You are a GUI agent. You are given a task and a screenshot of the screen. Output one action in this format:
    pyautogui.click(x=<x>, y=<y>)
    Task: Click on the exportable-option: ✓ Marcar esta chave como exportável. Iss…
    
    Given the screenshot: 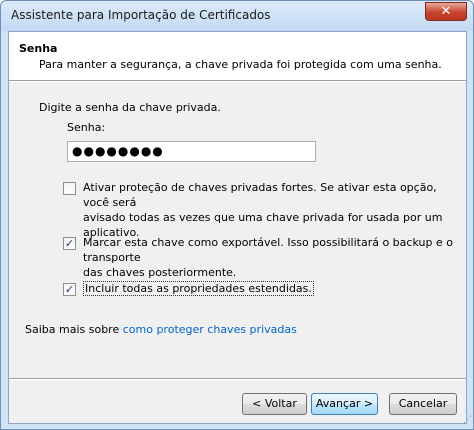 What is the action you would take?
    pyautogui.click(x=264, y=257)
    